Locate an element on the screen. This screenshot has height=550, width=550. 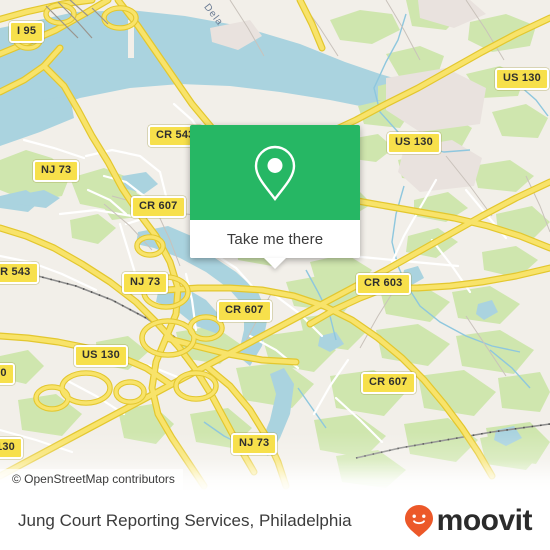
take-me-there-button: Take me there is located at coordinates (275, 239).